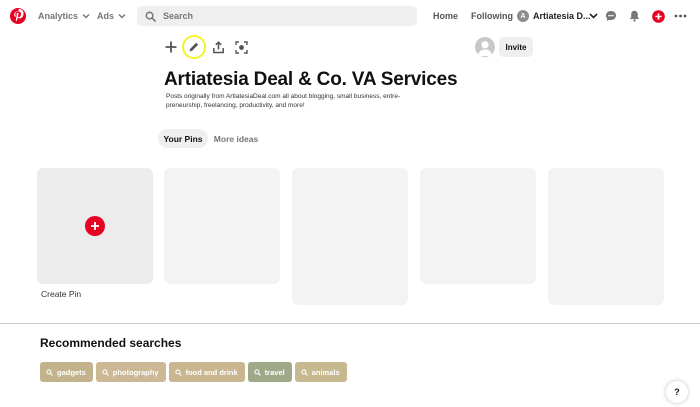 This screenshot has height=407, width=700. What do you see at coordinates (523, 16) in the screenshot?
I see `avatar: A` at bounding box center [523, 16].